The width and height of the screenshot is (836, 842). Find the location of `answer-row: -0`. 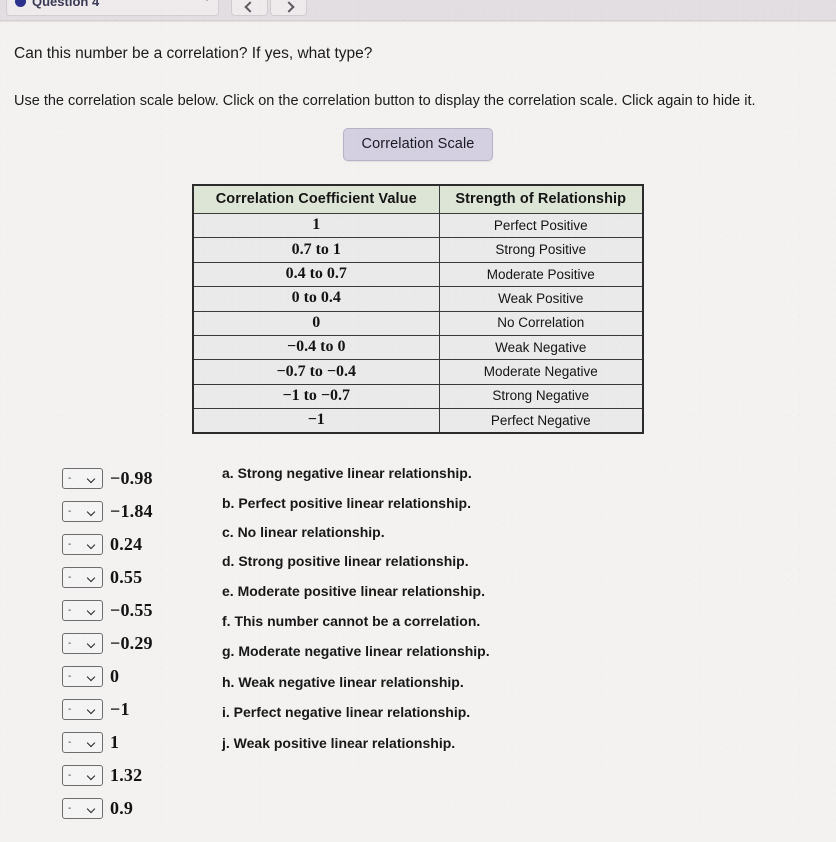

answer-row: -0 is located at coordinates (137, 676).